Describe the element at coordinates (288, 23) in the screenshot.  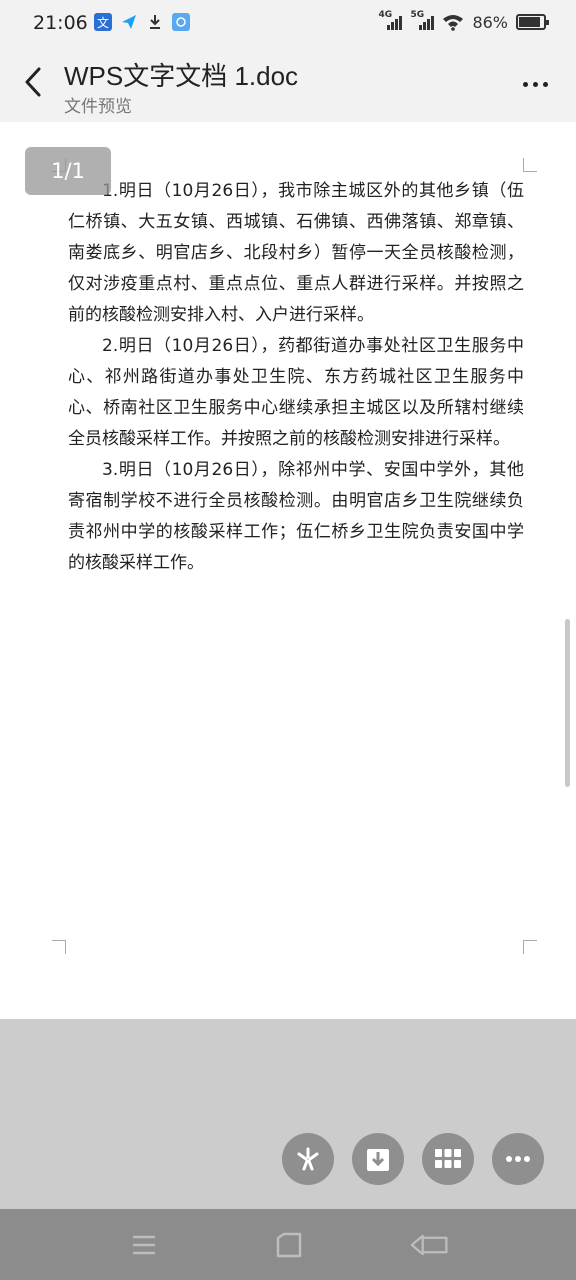
I see `status-bar: 21:06 文 4G 5G 86%` at that location.